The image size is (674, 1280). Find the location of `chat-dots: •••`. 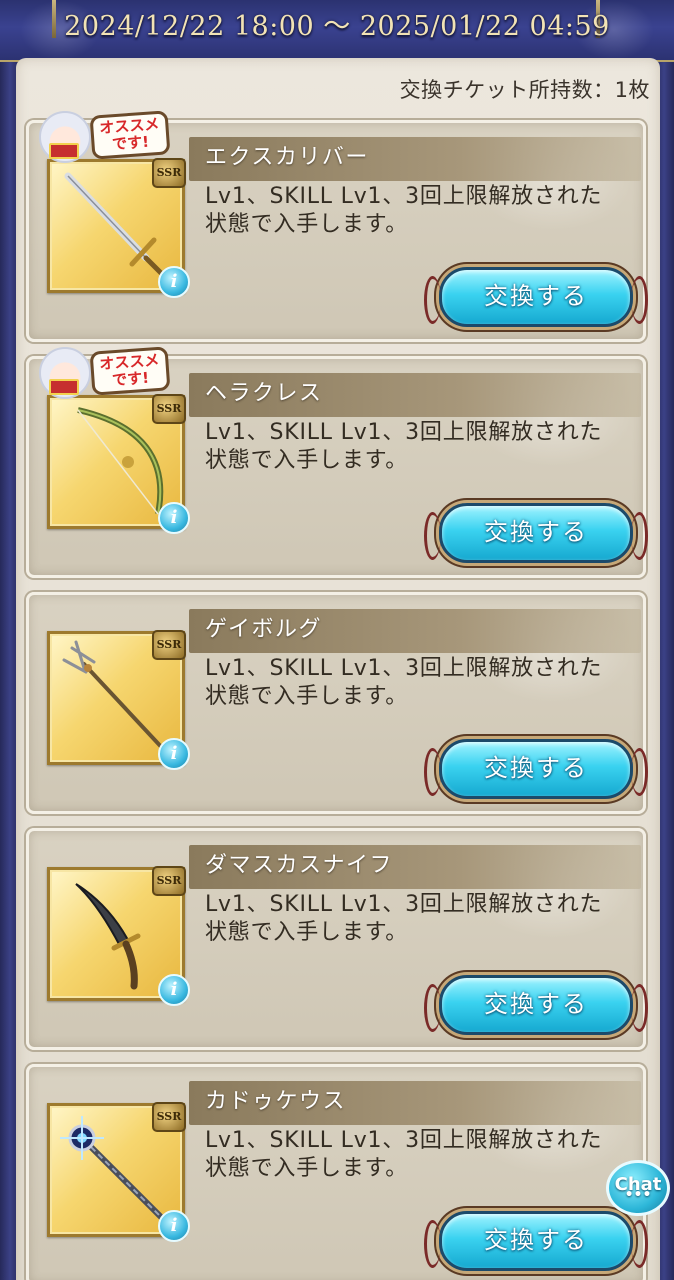

chat-dots: ••• is located at coordinates (638, 1195).